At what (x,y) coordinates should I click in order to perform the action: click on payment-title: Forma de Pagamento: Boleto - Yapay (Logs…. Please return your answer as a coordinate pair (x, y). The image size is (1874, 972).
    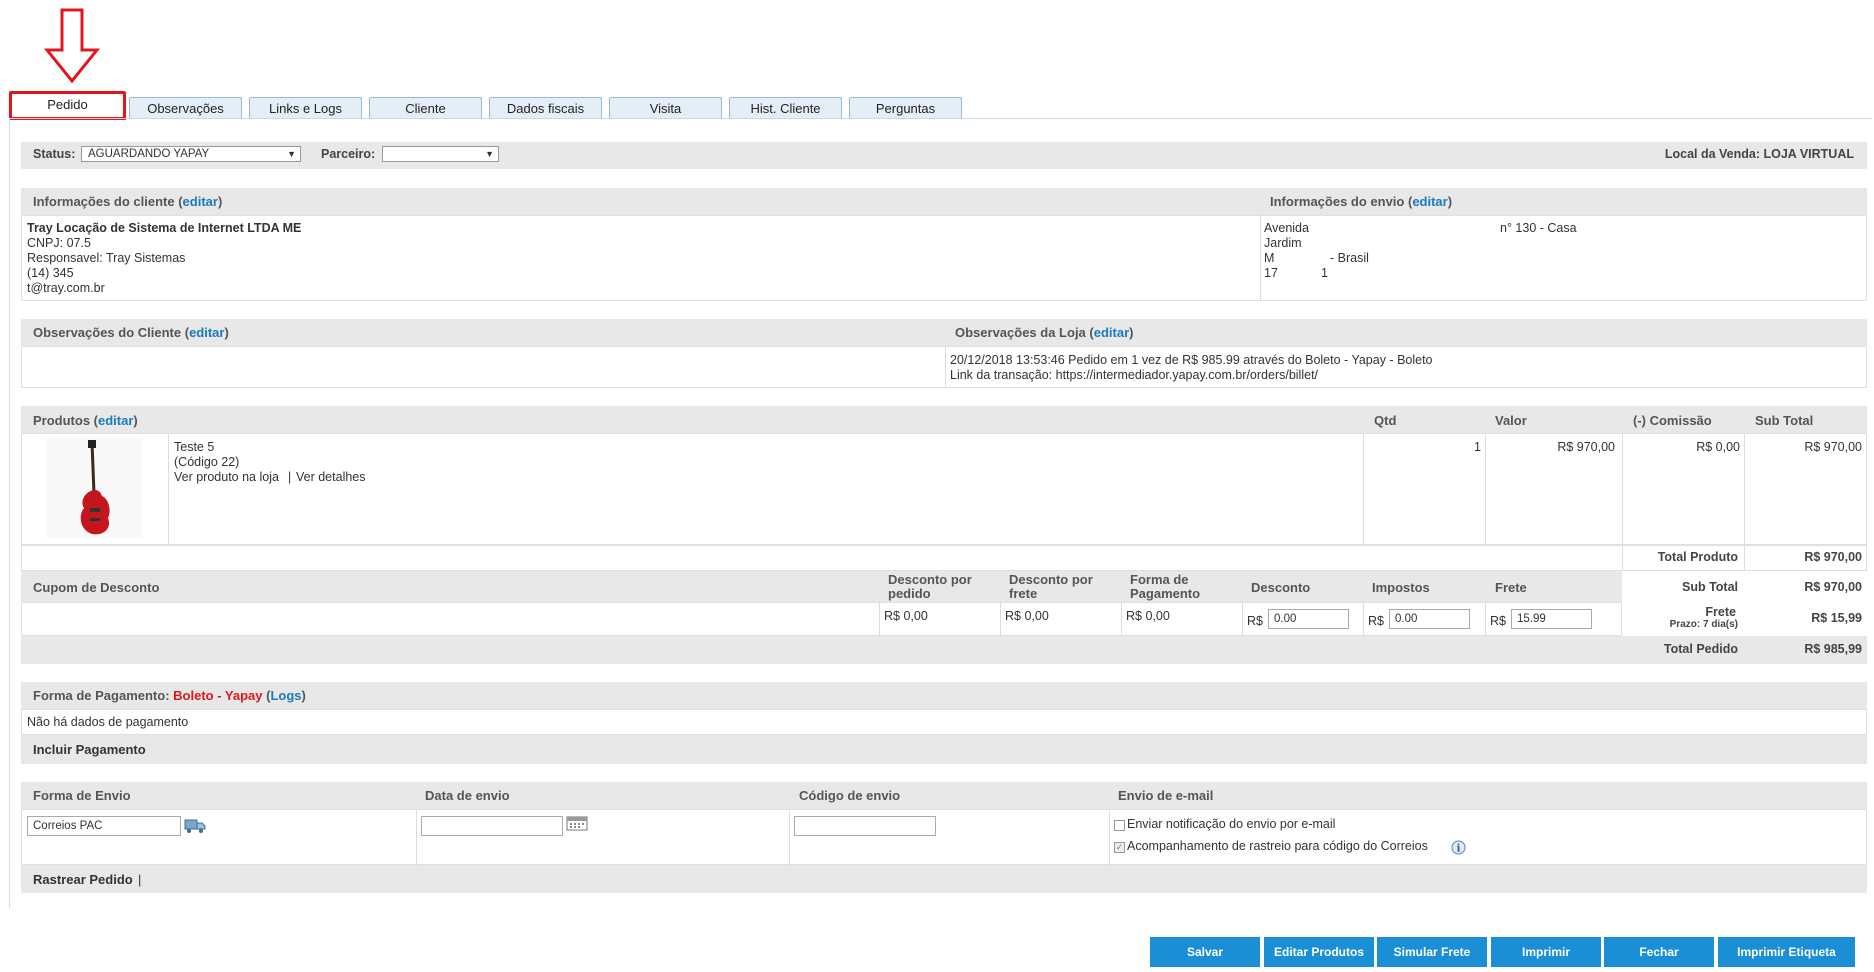
    Looking at the image, I should click on (169, 695).